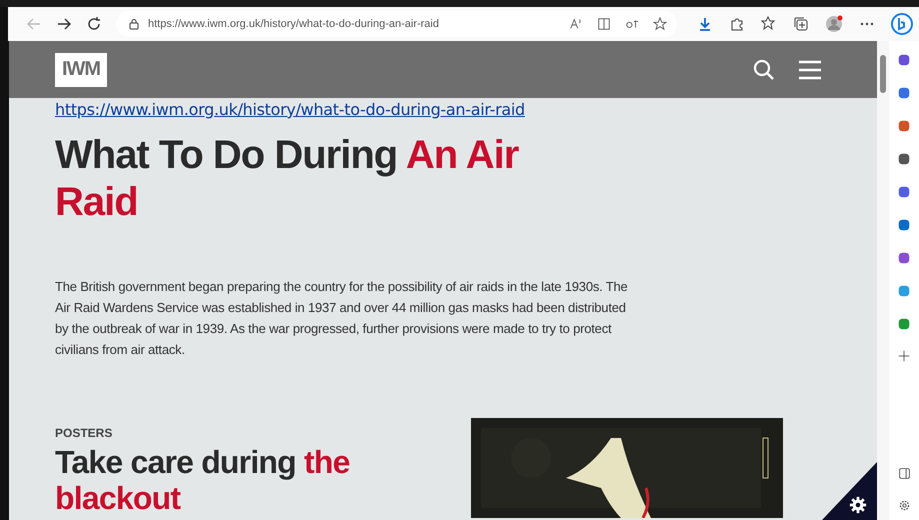 This screenshot has width=919, height=520. I want to click on collections-icon, so click(801, 24).